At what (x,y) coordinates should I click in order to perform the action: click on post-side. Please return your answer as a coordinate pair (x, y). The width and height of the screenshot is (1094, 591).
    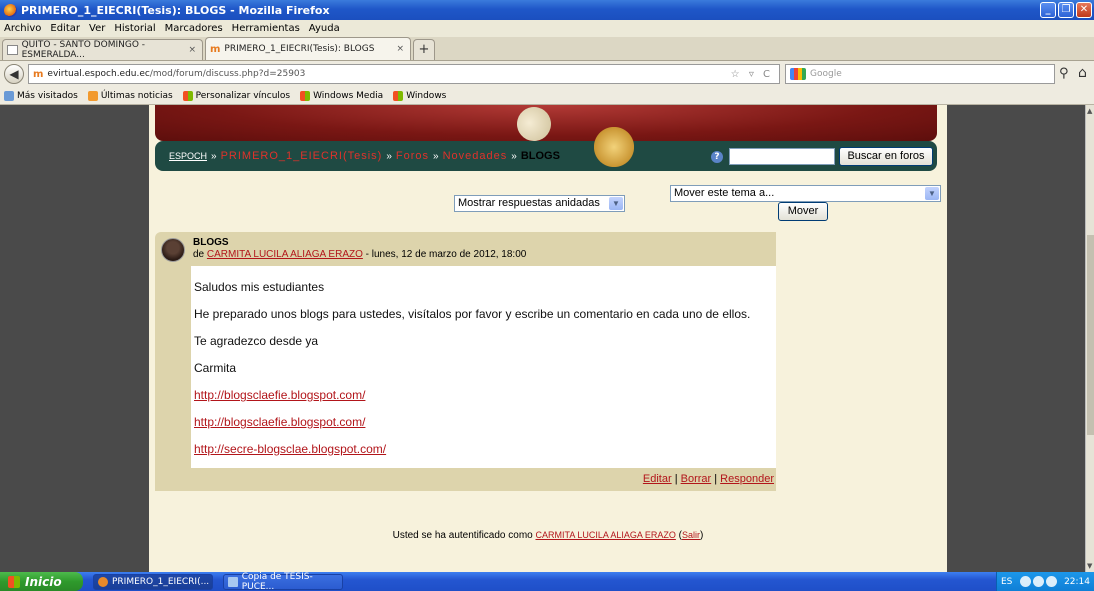
    Looking at the image, I should click on (173, 378).